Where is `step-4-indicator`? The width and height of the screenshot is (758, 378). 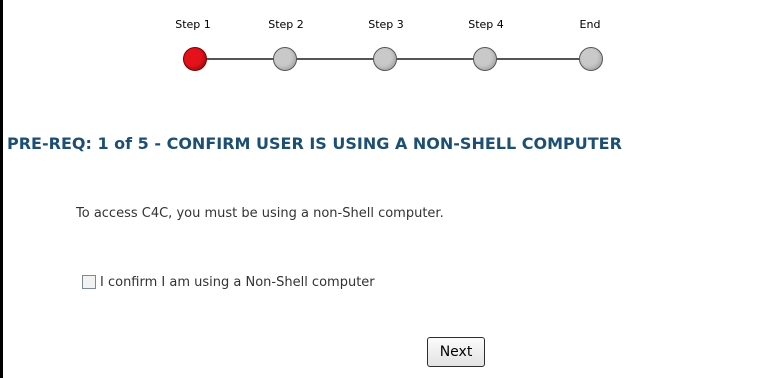
step-4-indicator is located at coordinates (485, 59).